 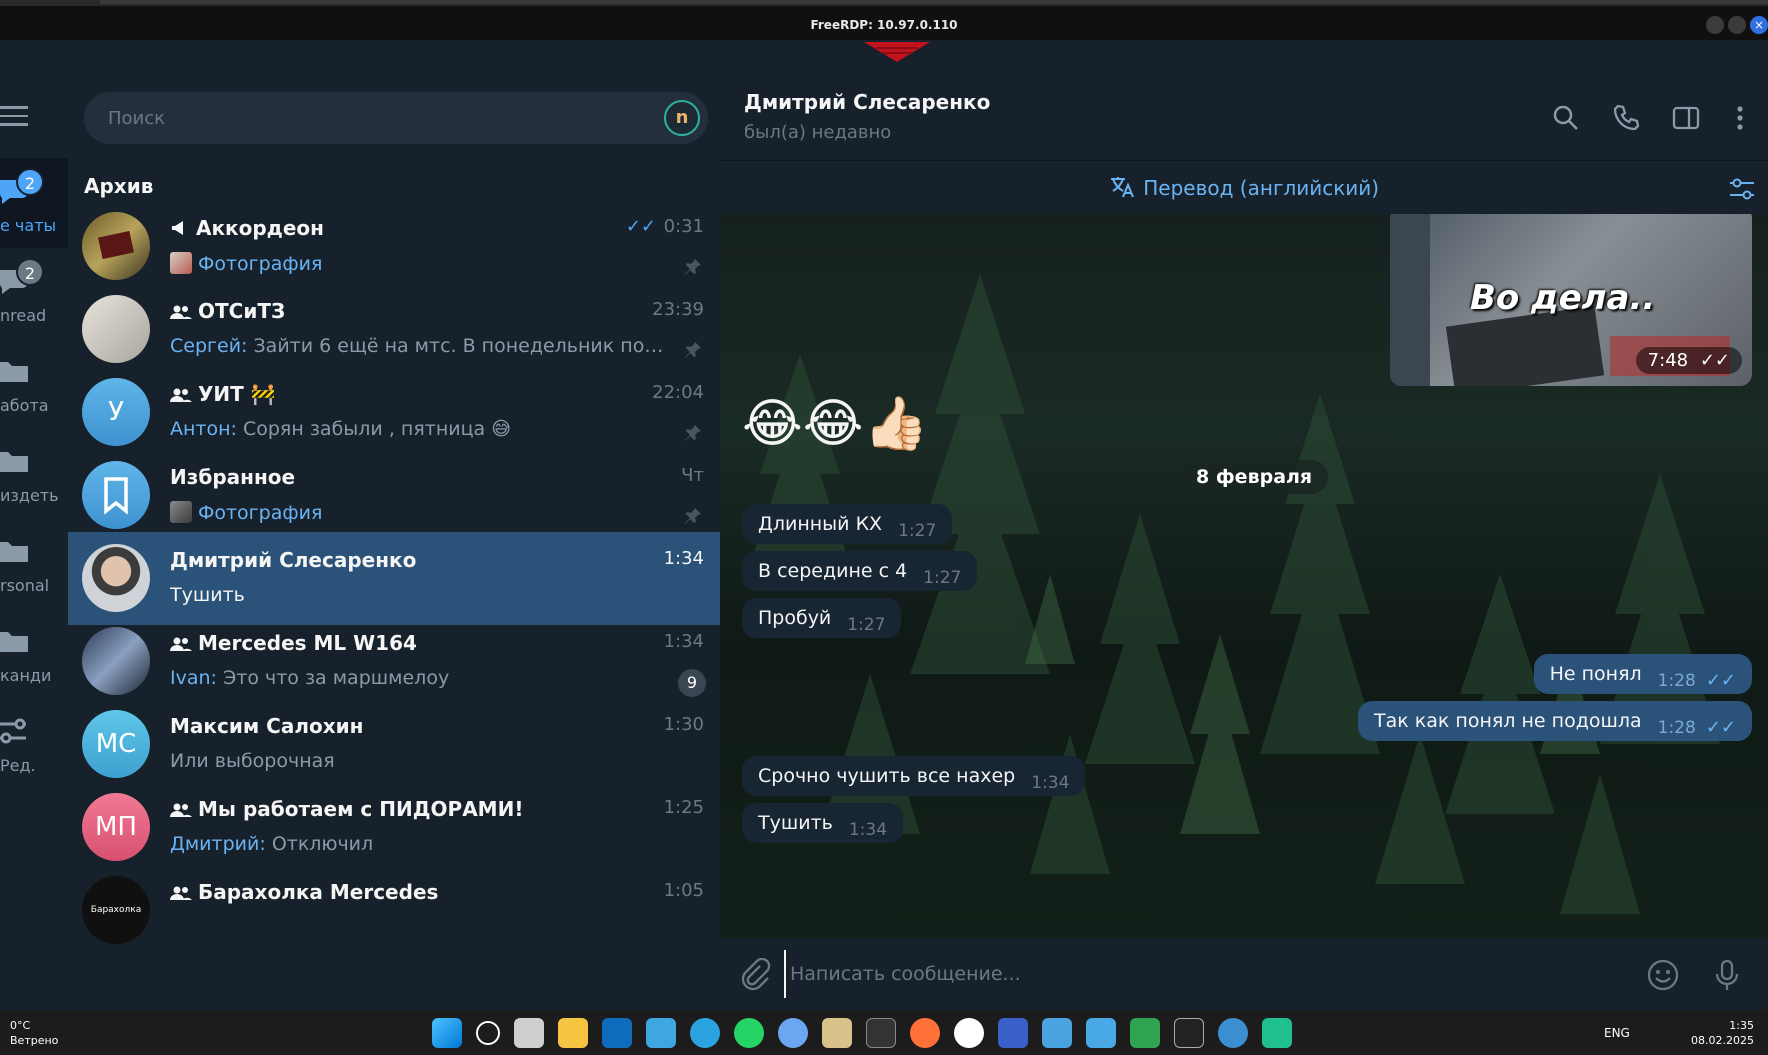 What do you see at coordinates (1740, 118) in the screenshot?
I see `more-vertical-icon` at bounding box center [1740, 118].